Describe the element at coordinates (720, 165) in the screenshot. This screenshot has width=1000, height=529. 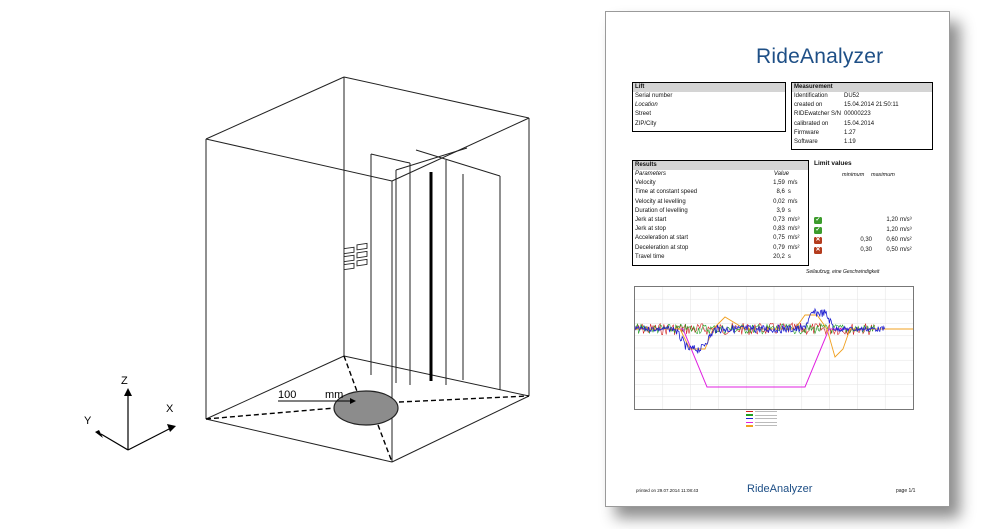
I see `results-title: Results` at that location.